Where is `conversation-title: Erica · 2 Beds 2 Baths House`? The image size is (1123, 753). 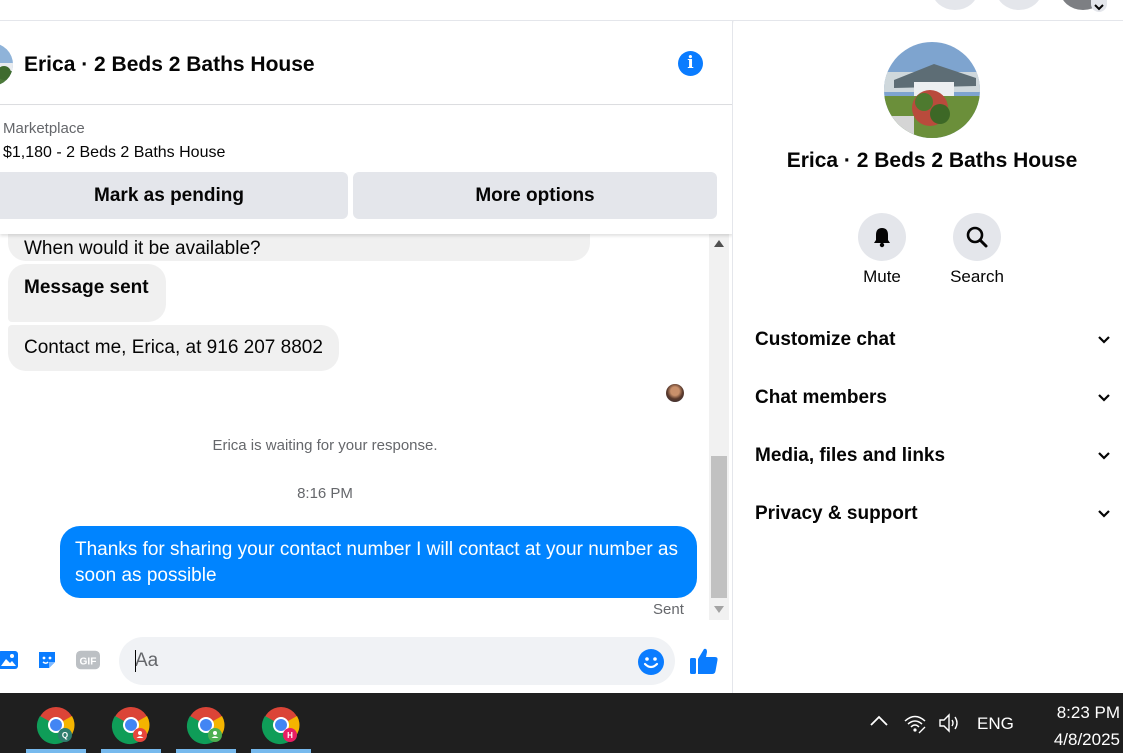
conversation-title: Erica · 2 Beds 2 Baths House is located at coordinates (169, 65).